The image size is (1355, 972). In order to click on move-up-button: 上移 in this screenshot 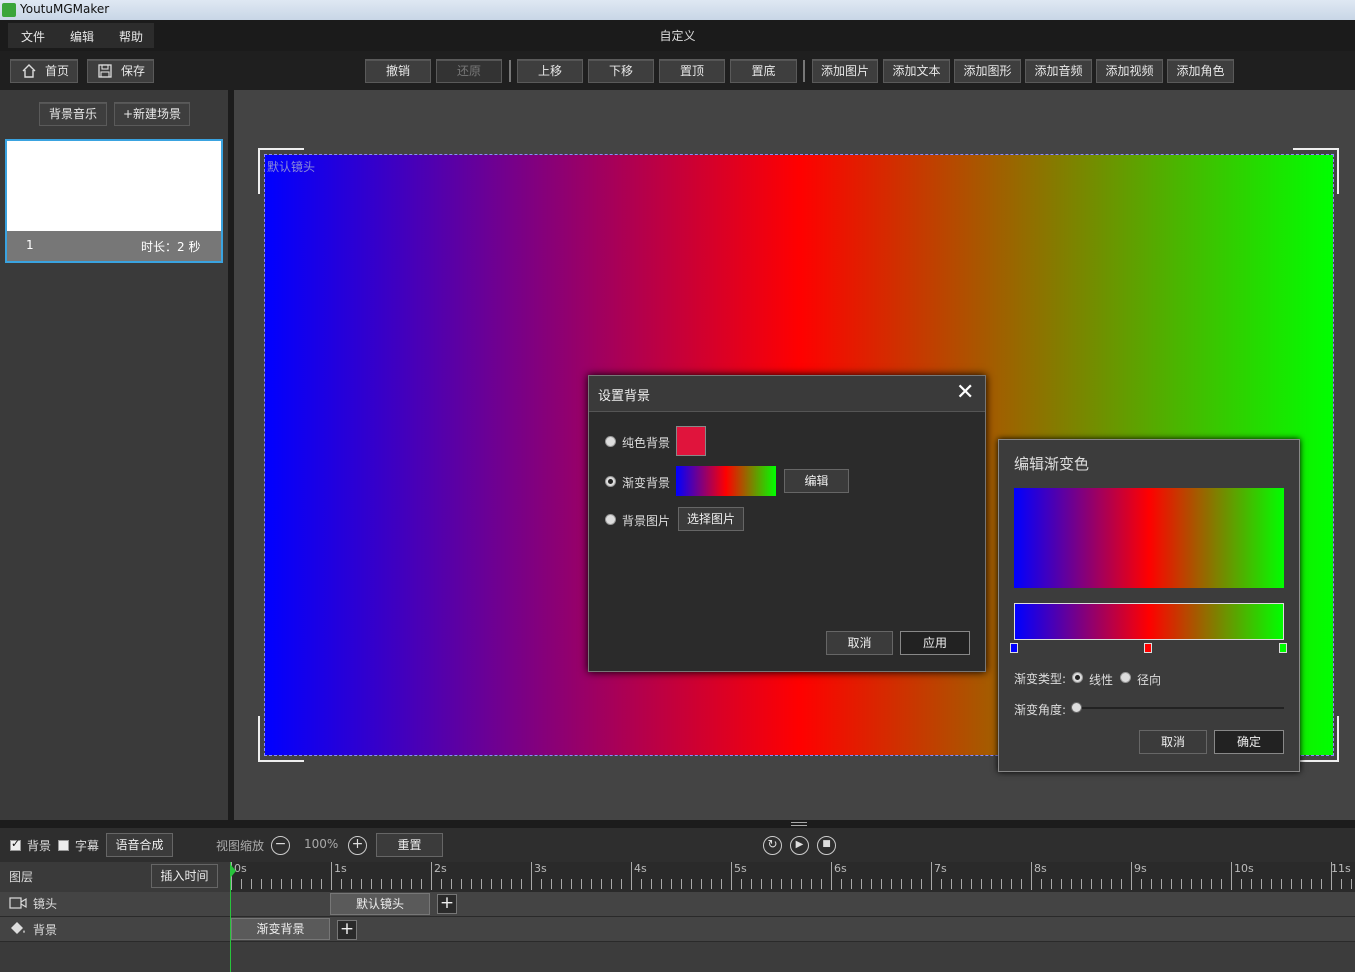, I will do `click(550, 71)`.